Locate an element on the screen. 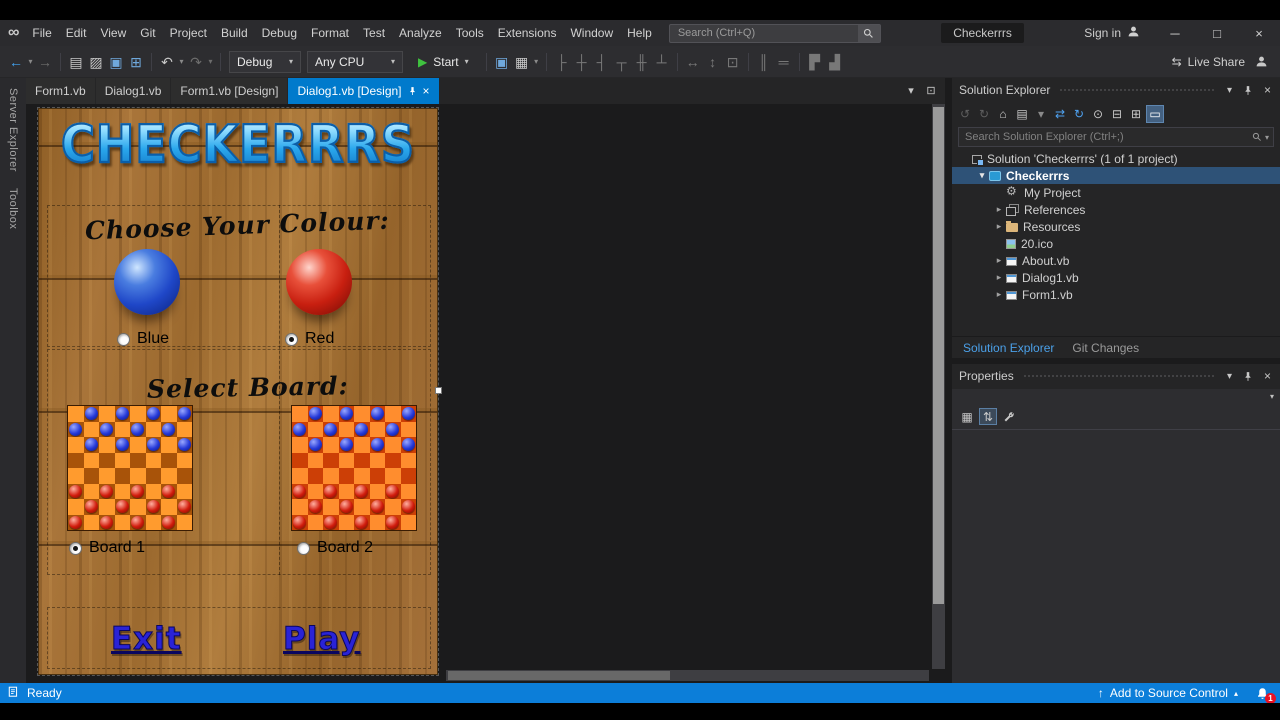 The image size is (1280, 720). grid-caret-icon: ▾ is located at coordinates (536, 62).